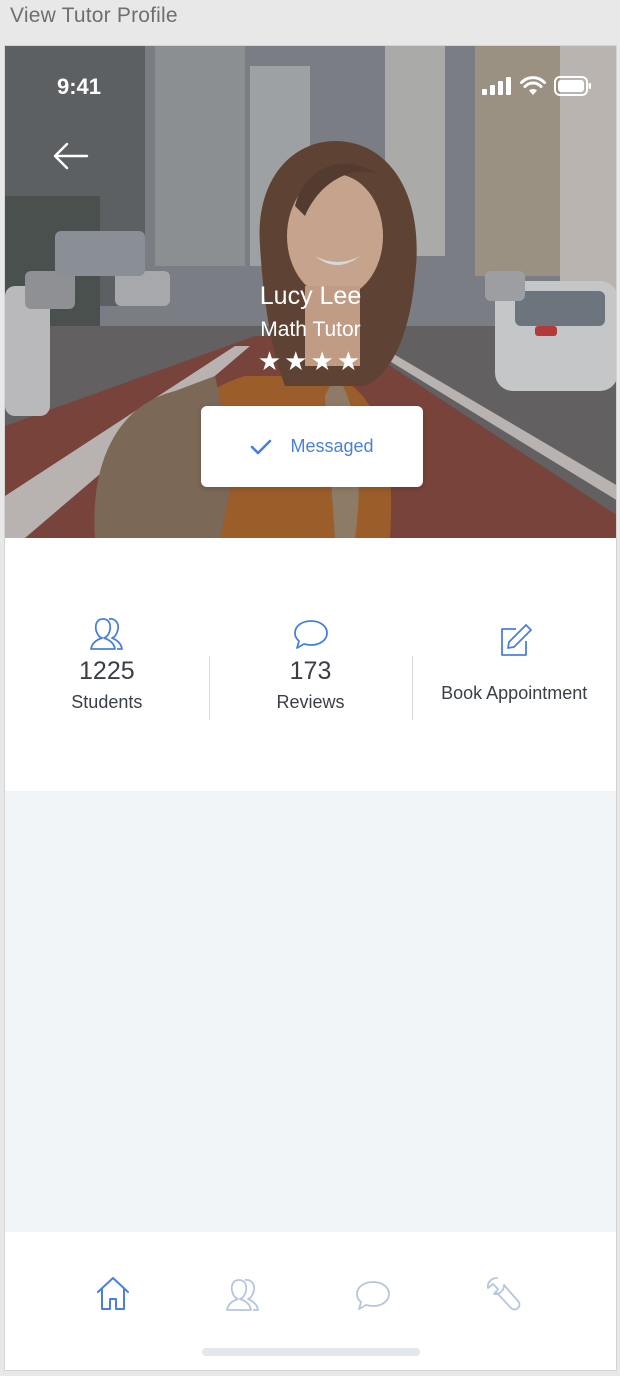 This screenshot has height=1376, width=620. What do you see at coordinates (310, 671) in the screenshot?
I see `reviews-count: 173` at bounding box center [310, 671].